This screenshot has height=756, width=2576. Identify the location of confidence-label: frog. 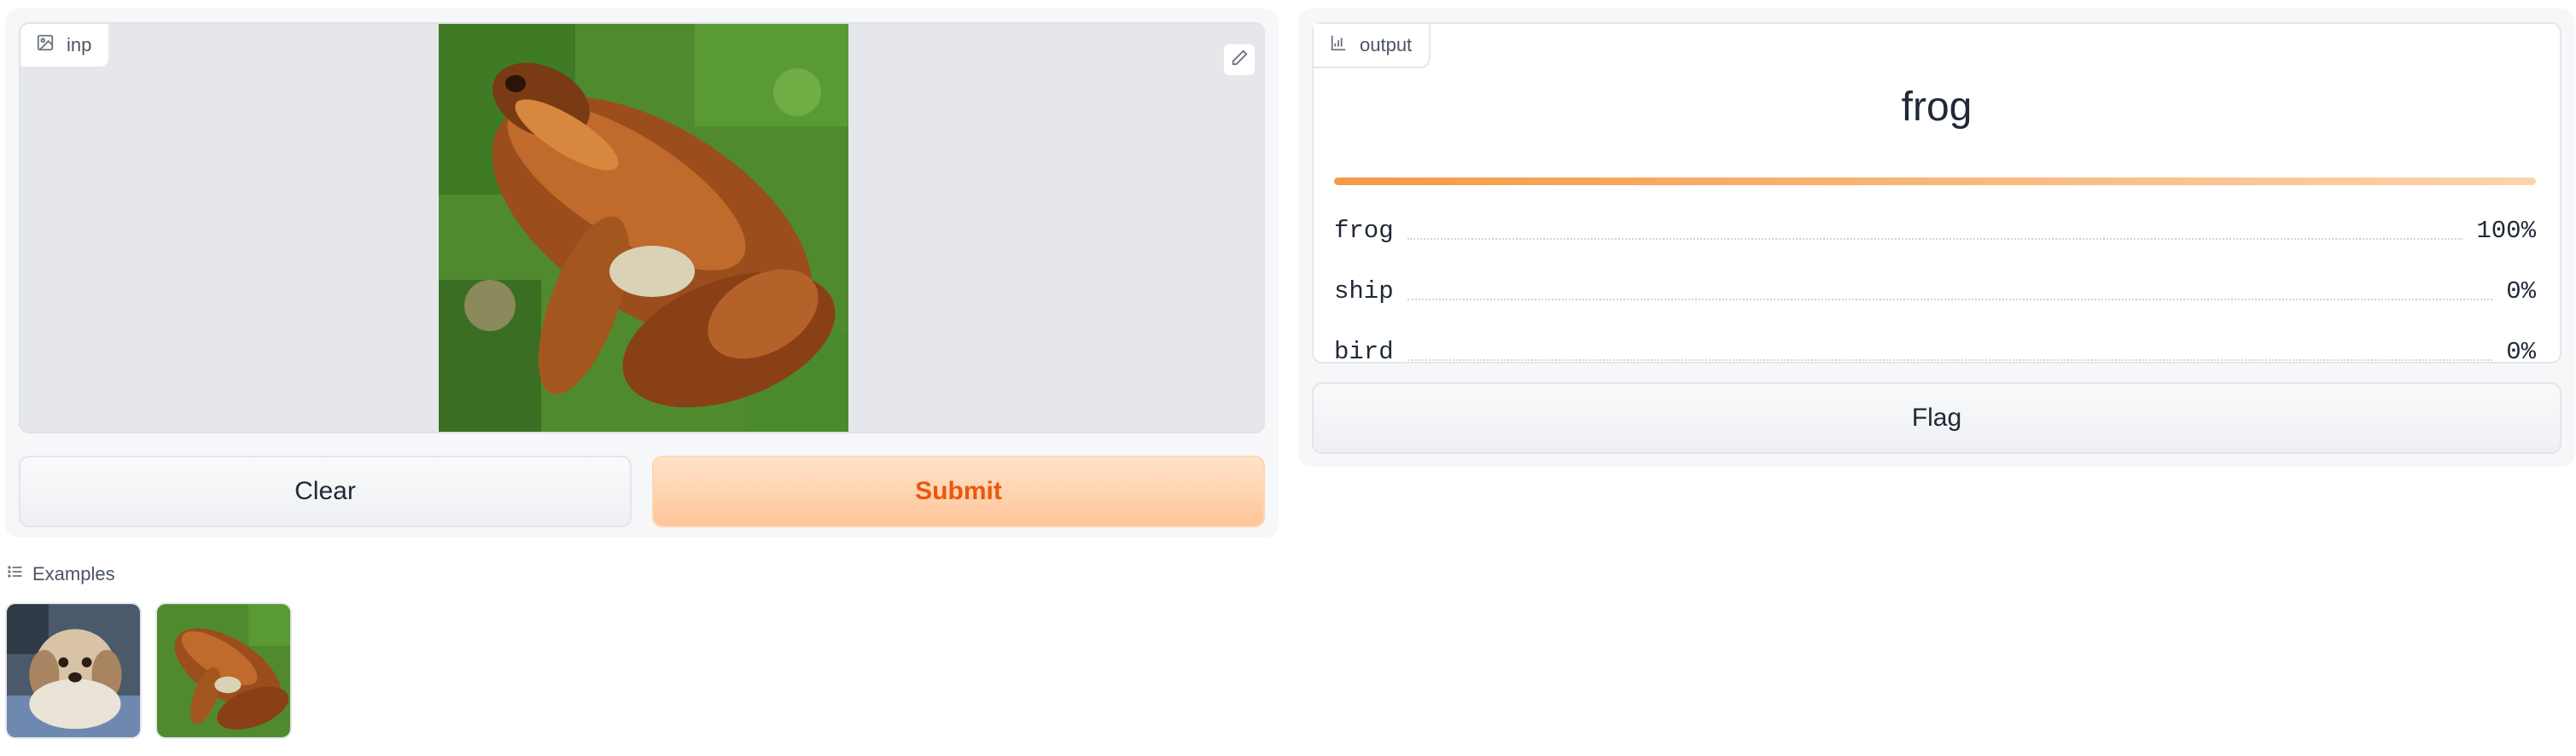
(1364, 230).